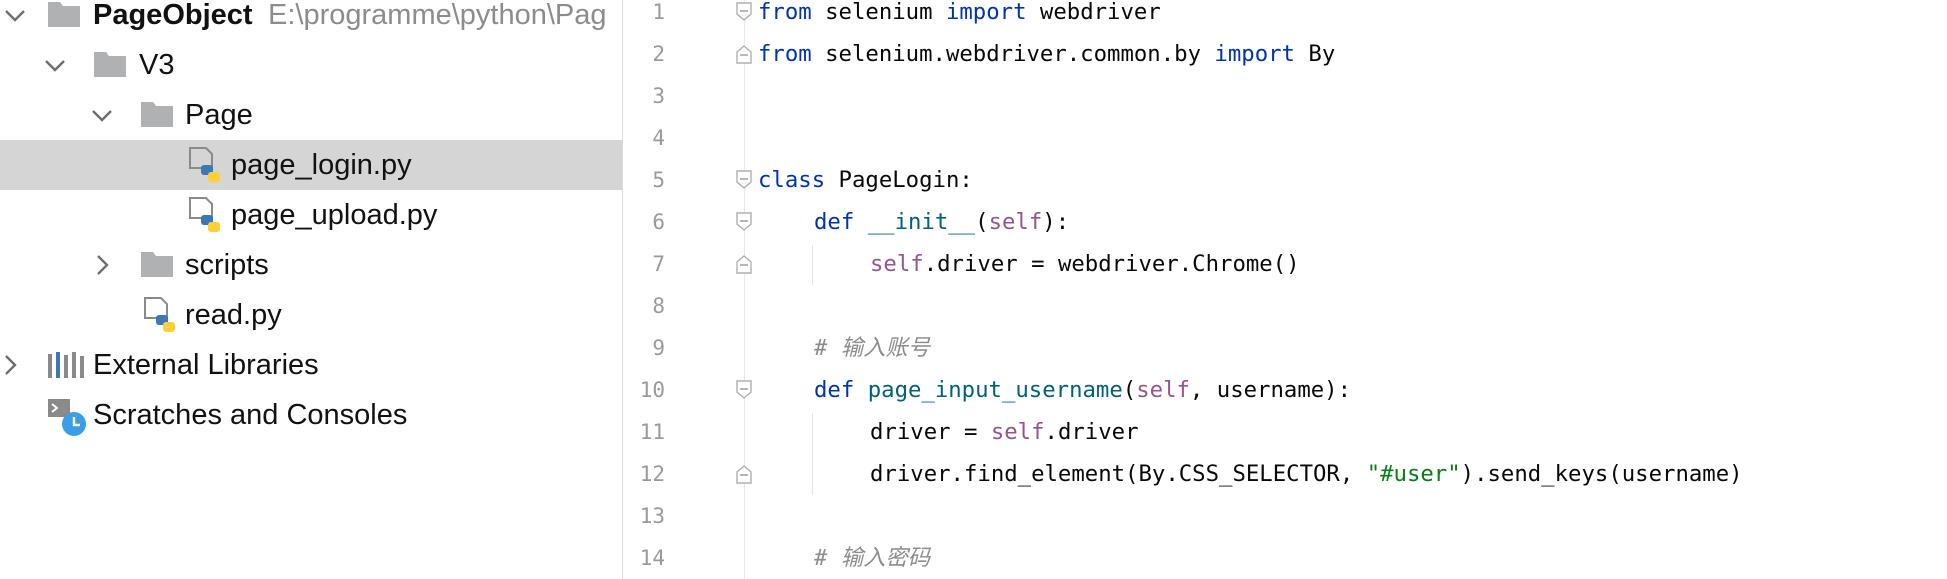 This screenshot has height=579, width=1947. Describe the element at coordinates (792, 180) in the screenshot. I see `keyword: class` at that location.